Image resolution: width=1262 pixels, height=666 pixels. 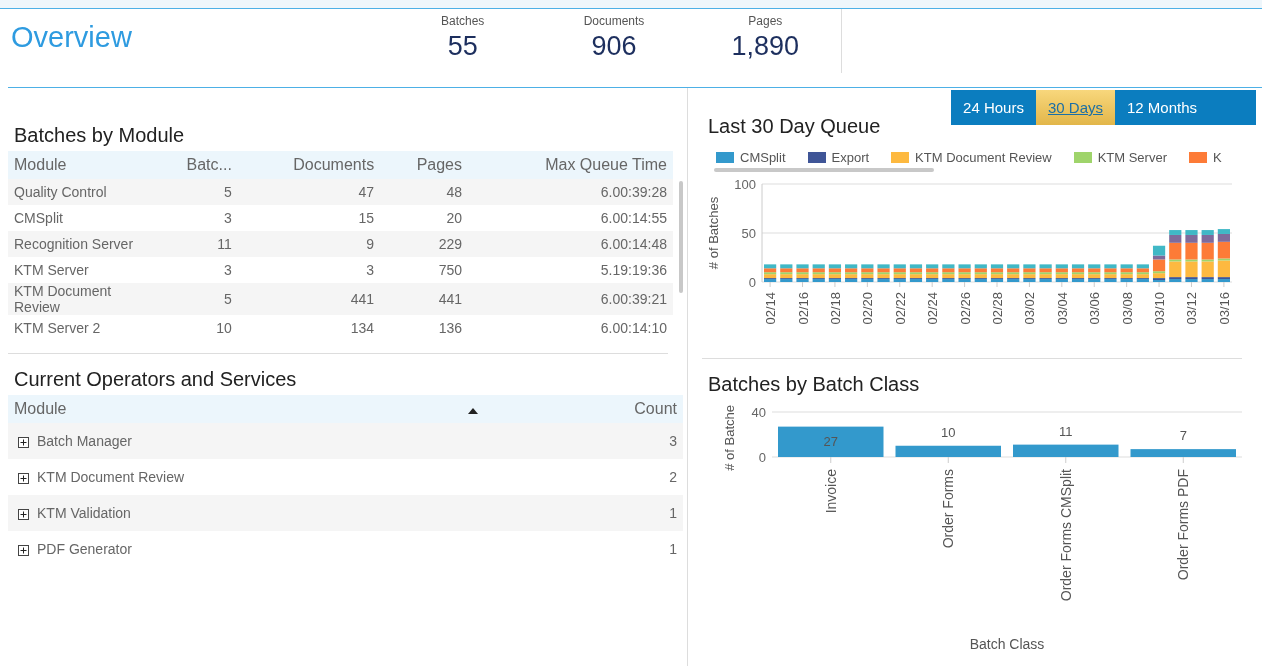 I want to click on table-cell: 11, so click(x=194, y=244).